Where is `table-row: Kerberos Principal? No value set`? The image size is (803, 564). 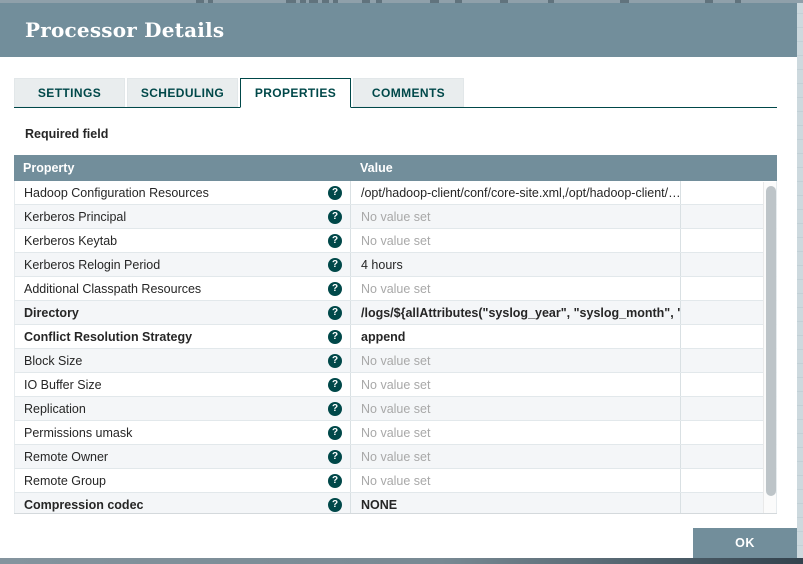
table-row: Kerberos Principal? No value set is located at coordinates (395, 217).